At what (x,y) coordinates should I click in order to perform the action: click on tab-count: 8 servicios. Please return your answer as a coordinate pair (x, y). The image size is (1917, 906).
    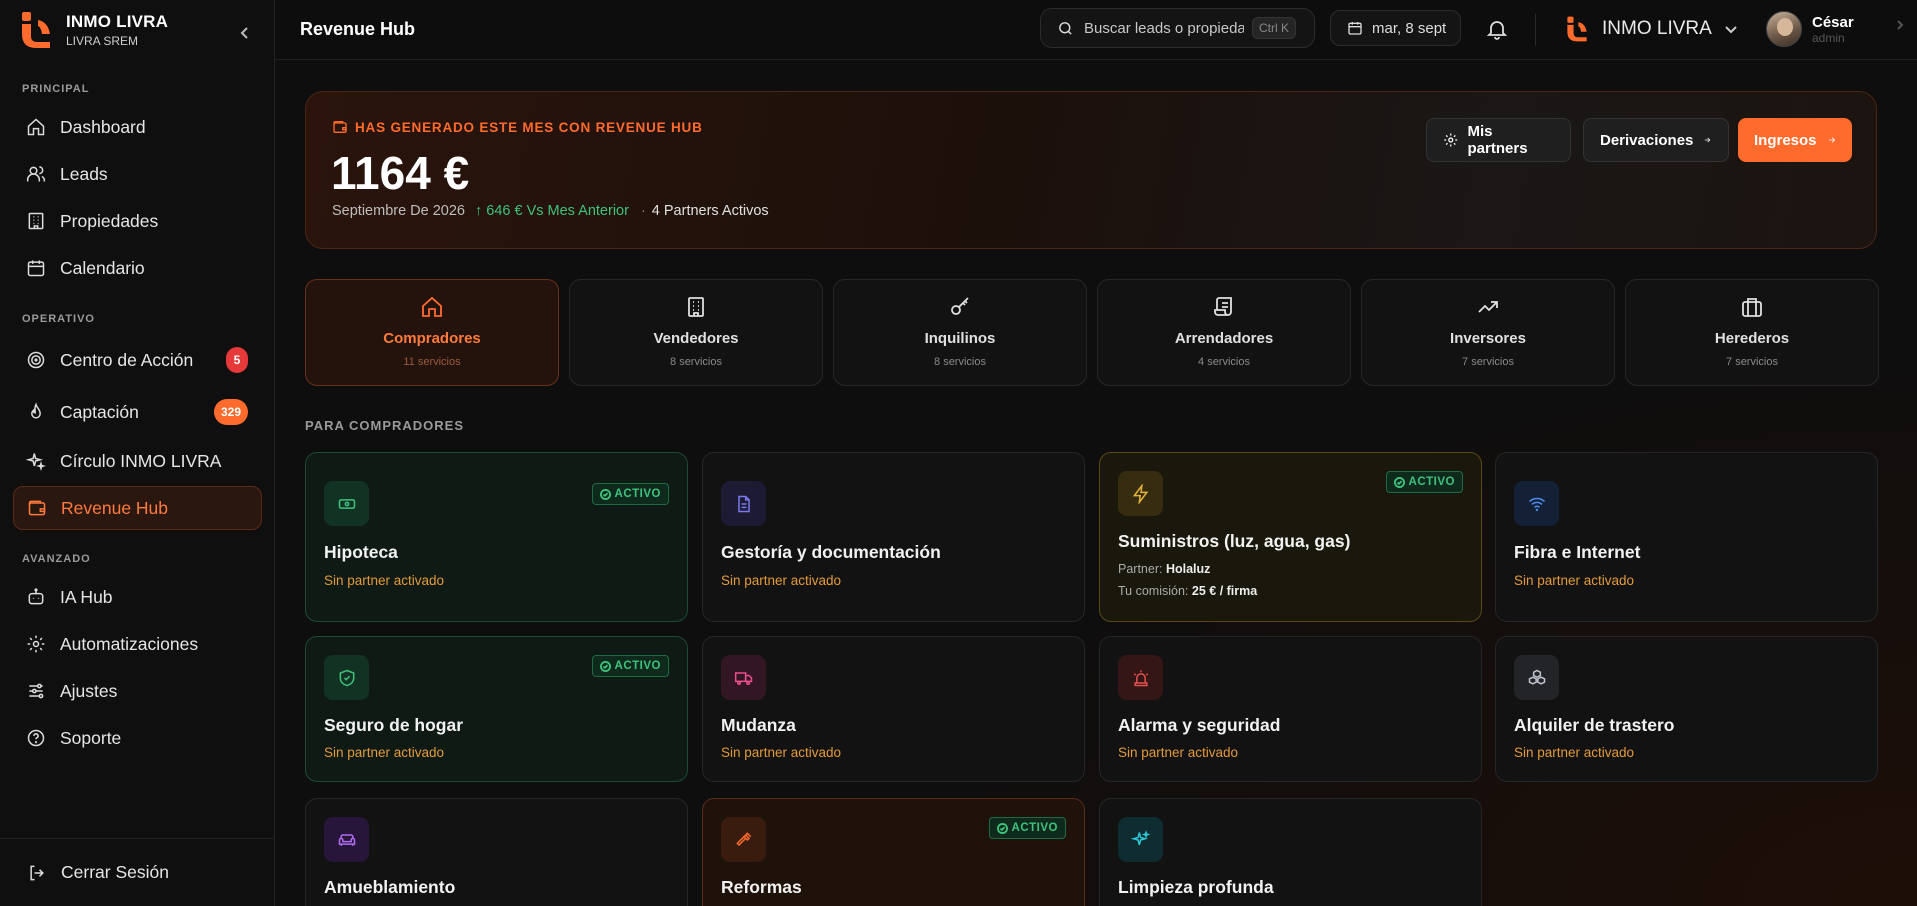
    Looking at the image, I should click on (696, 362).